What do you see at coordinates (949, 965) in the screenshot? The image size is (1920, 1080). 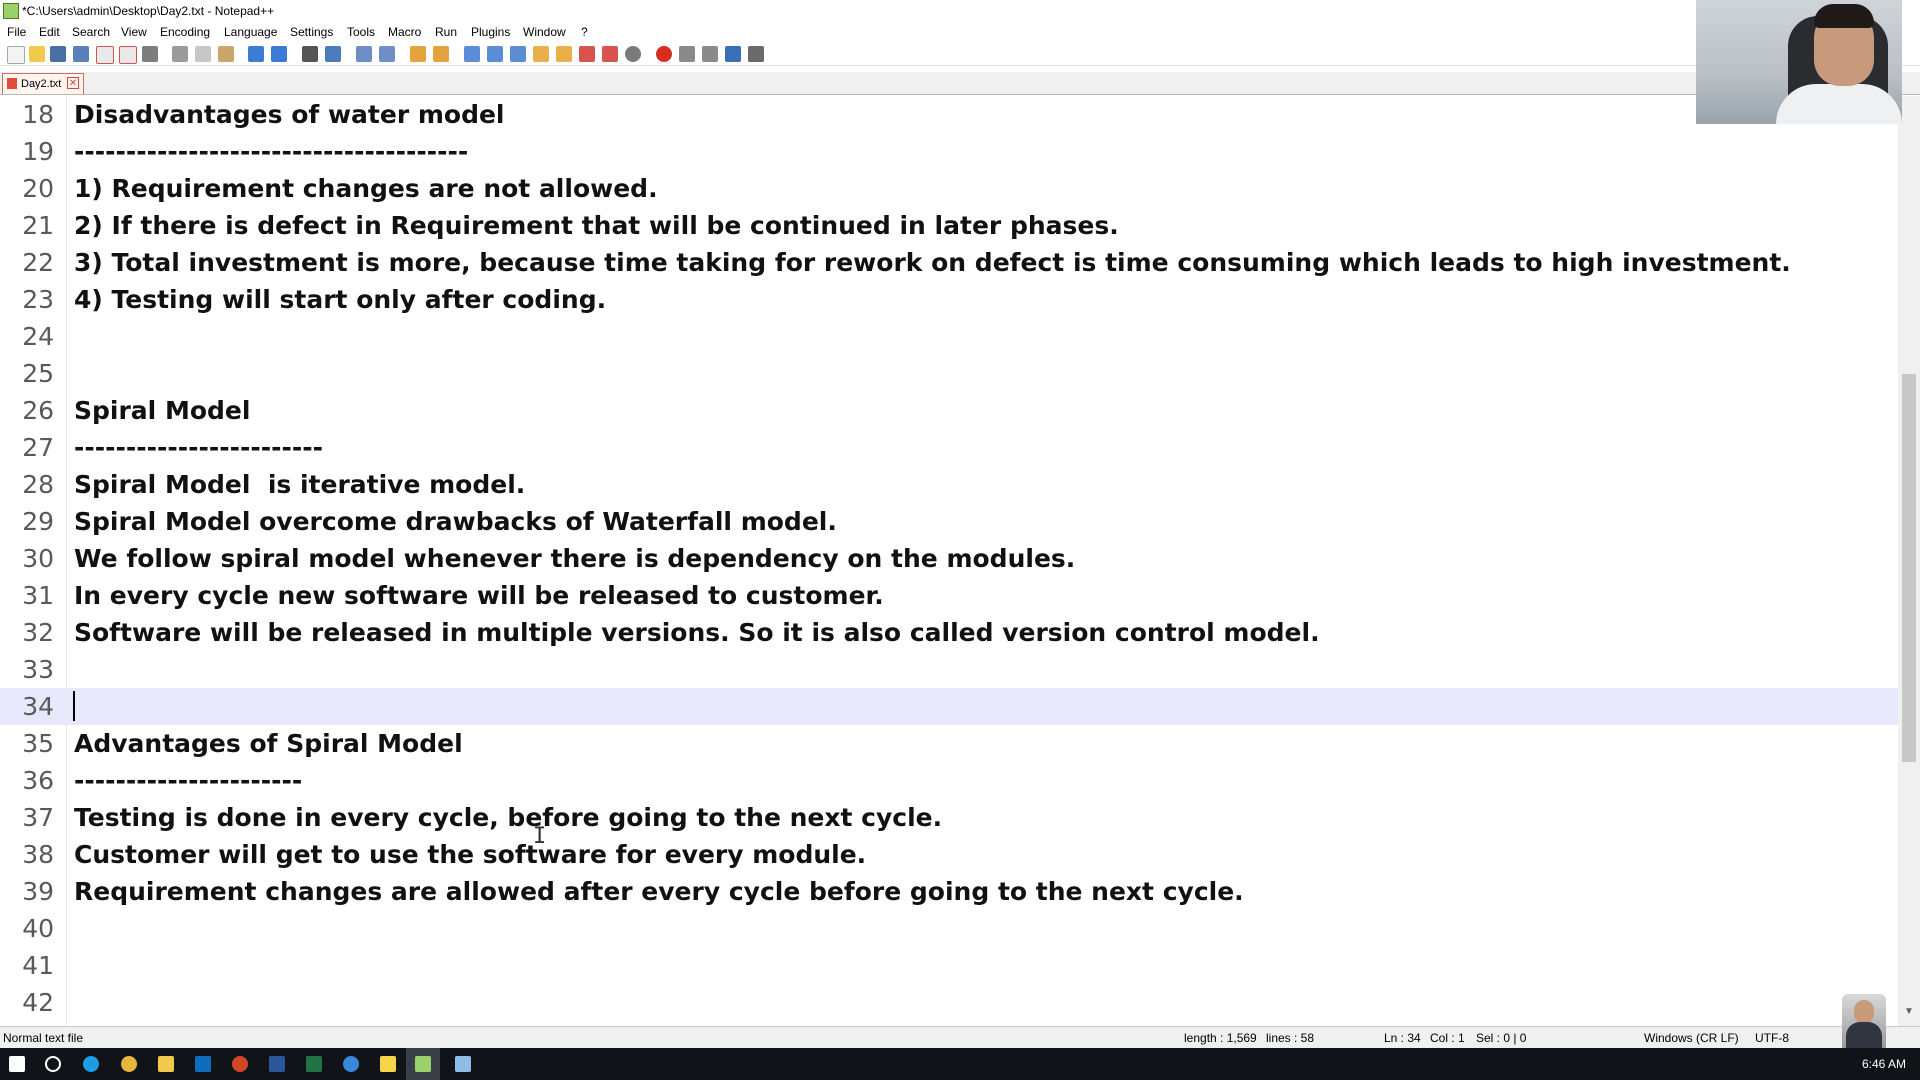 I see `editor-line: 41` at bounding box center [949, 965].